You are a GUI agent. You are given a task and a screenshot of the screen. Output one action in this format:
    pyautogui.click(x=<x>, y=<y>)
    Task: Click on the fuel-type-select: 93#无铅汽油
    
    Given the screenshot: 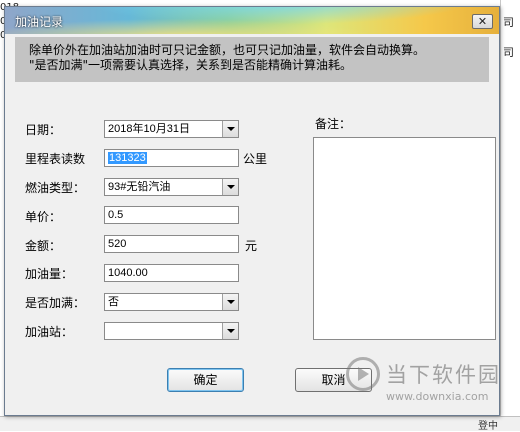 What is the action you would take?
    pyautogui.click(x=171, y=187)
    